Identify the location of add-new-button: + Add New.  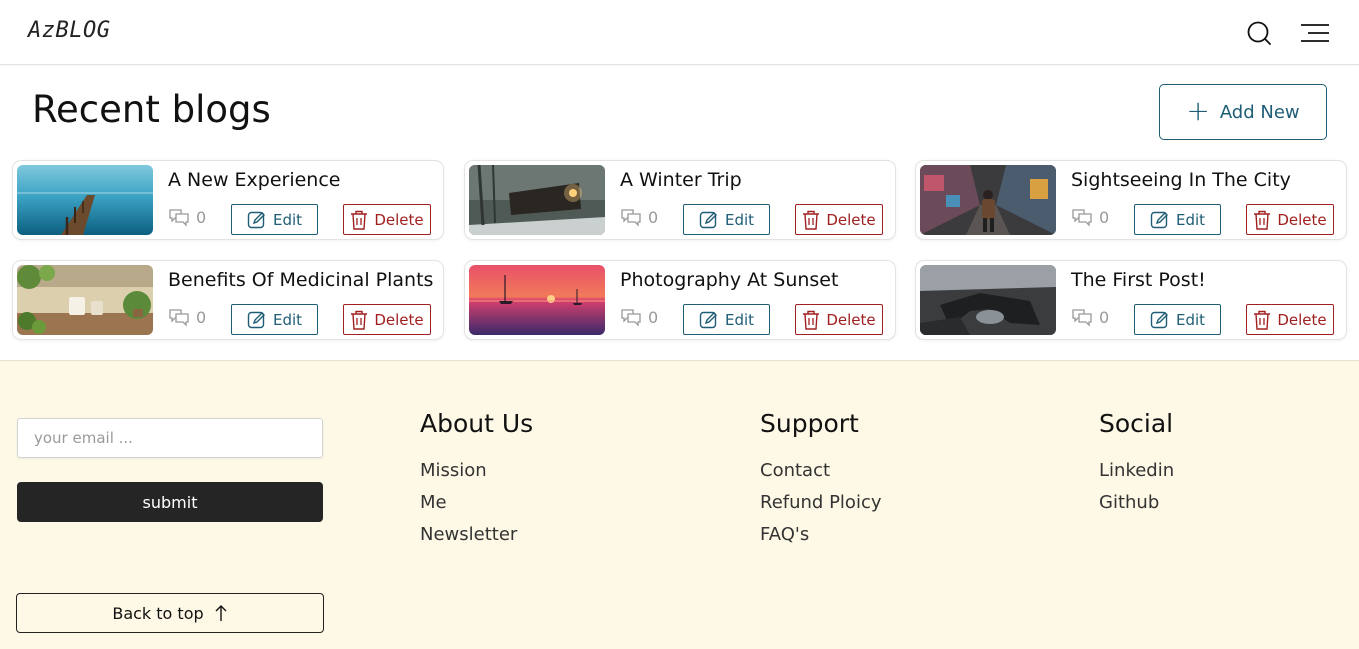
(1243, 112).